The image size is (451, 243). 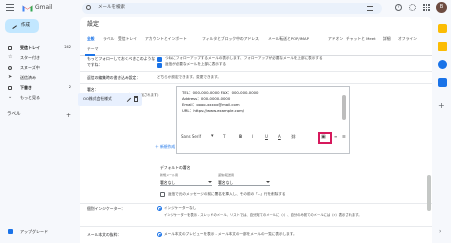 I want to click on create-new-signature-button: ＋ 新規作成, so click(x=165, y=149).